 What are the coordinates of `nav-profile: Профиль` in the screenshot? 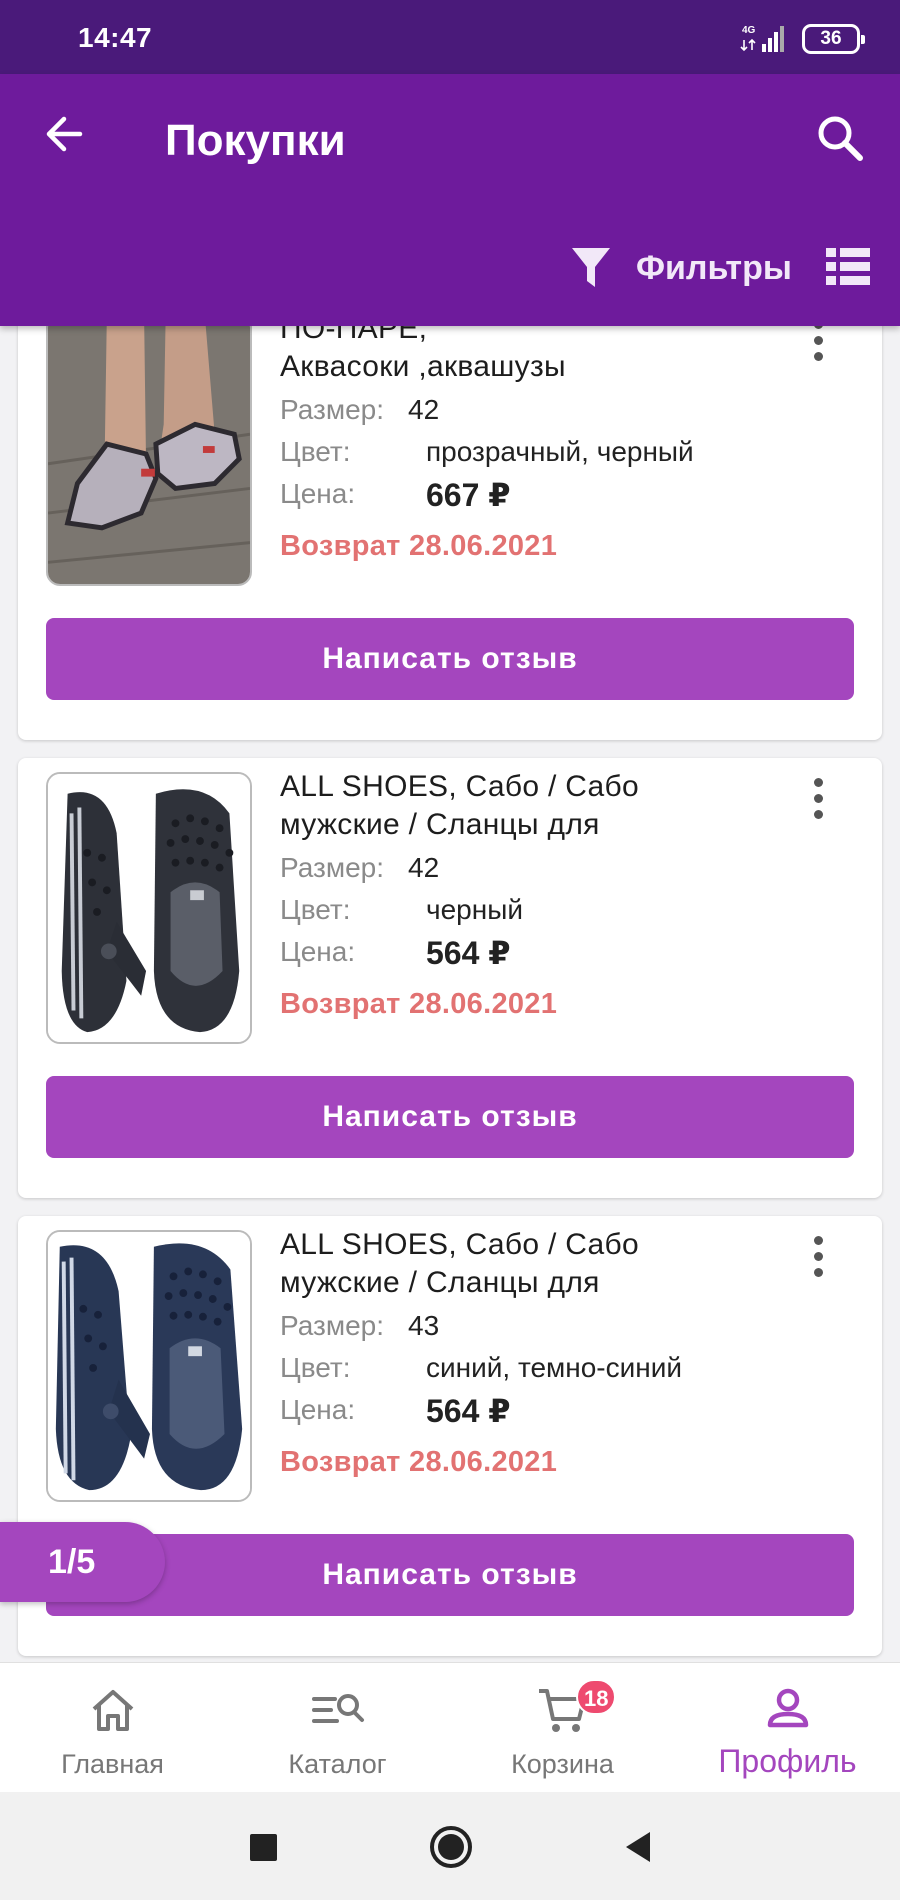 It's located at (787, 1728).